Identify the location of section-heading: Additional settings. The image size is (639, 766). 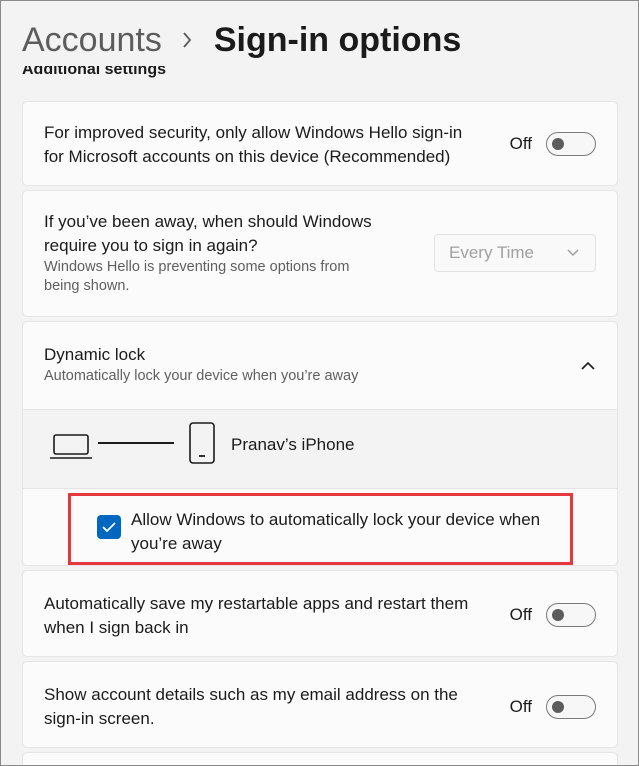
(94, 72).